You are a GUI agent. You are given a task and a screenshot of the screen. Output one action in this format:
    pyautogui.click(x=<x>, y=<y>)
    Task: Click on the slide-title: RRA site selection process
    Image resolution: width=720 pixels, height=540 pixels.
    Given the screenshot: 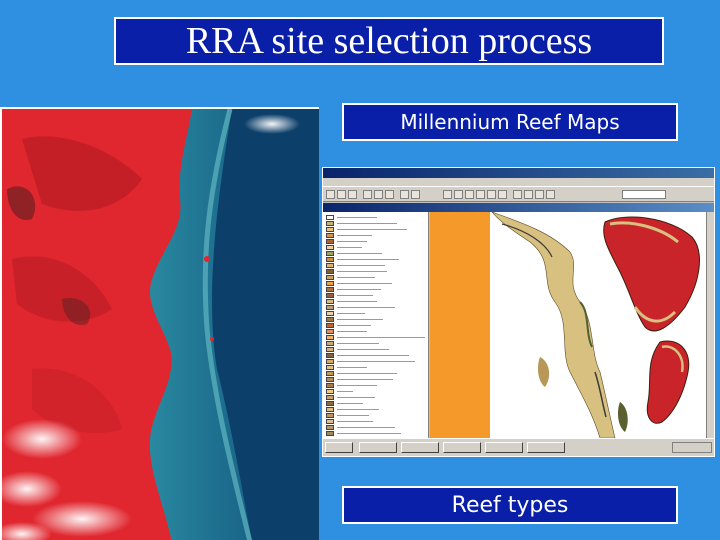 What is the action you would take?
    pyautogui.click(x=389, y=41)
    